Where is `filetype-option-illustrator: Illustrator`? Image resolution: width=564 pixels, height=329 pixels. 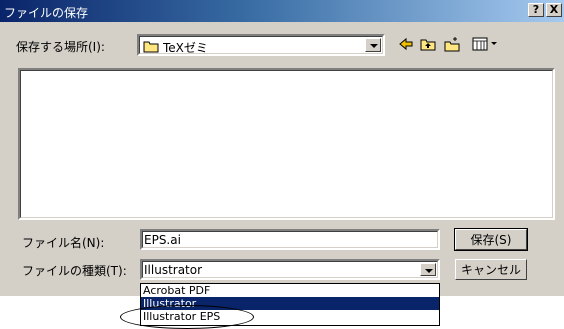
filetype-option-illustrator: Illustrator is located at coordinates (290, 303).